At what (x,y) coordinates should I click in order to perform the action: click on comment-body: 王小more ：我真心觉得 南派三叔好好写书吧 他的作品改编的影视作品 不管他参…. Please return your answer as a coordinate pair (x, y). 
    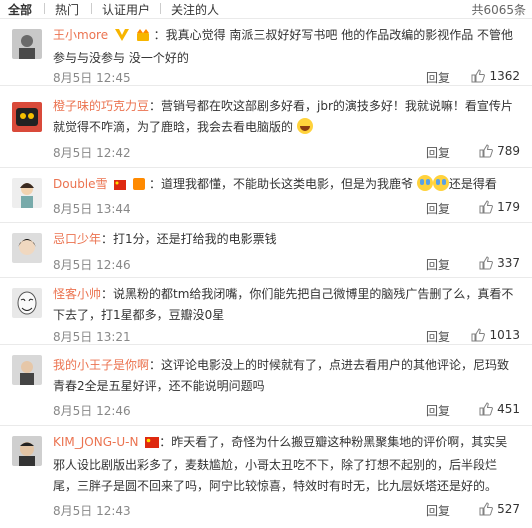
    Looking at the image, I should click on (285, 47).